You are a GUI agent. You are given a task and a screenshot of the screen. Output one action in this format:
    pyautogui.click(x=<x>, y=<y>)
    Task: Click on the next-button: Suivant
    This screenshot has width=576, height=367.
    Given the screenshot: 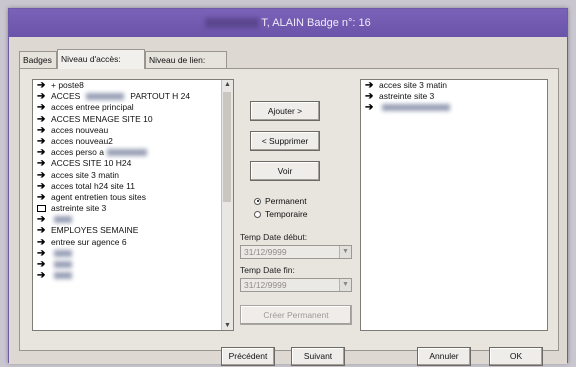 What is the action you would take?
    pyautogui.click(x=318, y=356)
    